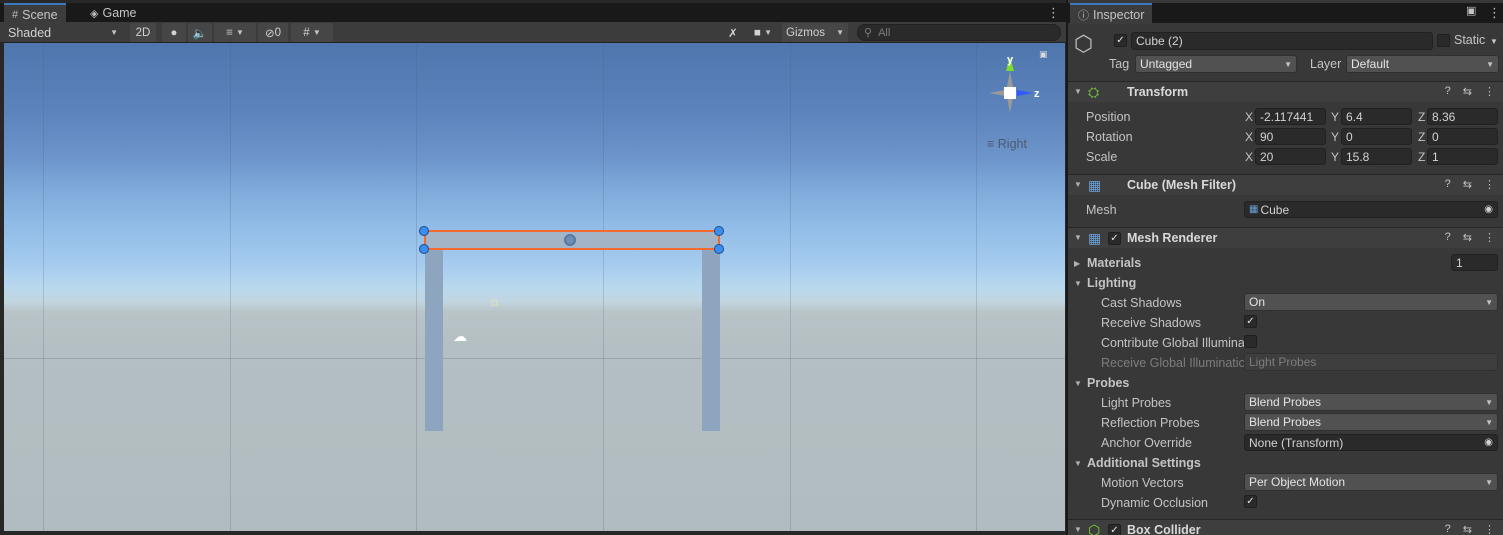 The width and height of the screenshot is (1503, 535). I want to click on y-axis-label: Y, so click(1335, 117).